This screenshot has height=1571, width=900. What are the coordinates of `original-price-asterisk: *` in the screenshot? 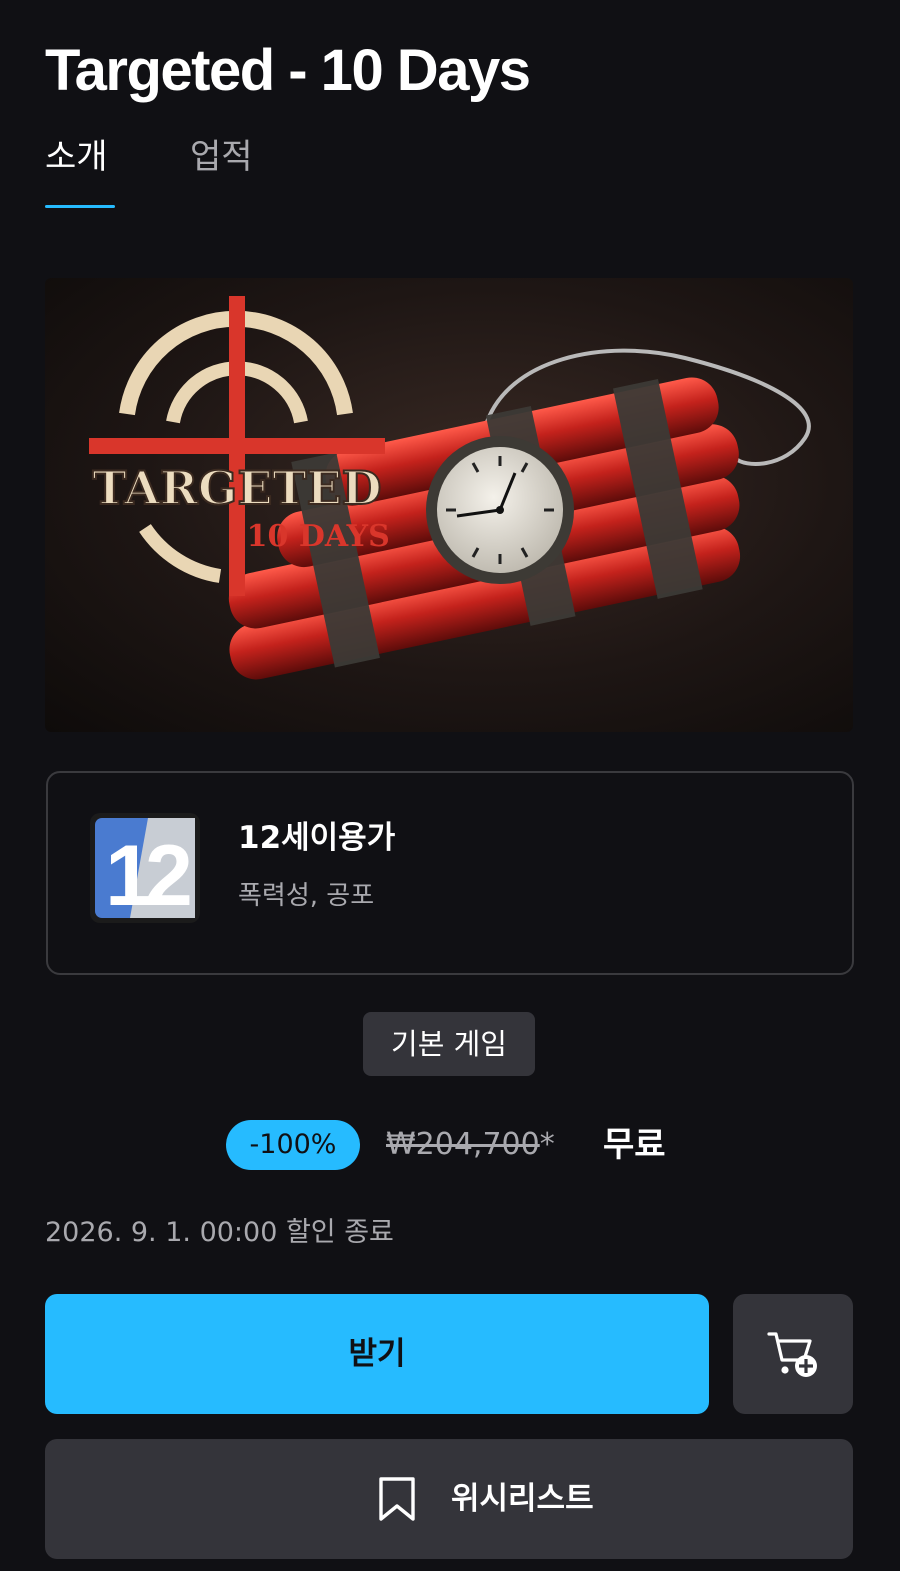 It's located at (547, 1144).